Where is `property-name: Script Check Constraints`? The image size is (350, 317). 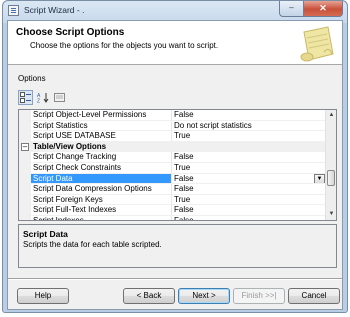
property-name: Script Check Constraints is located at coordinates (101, 167).